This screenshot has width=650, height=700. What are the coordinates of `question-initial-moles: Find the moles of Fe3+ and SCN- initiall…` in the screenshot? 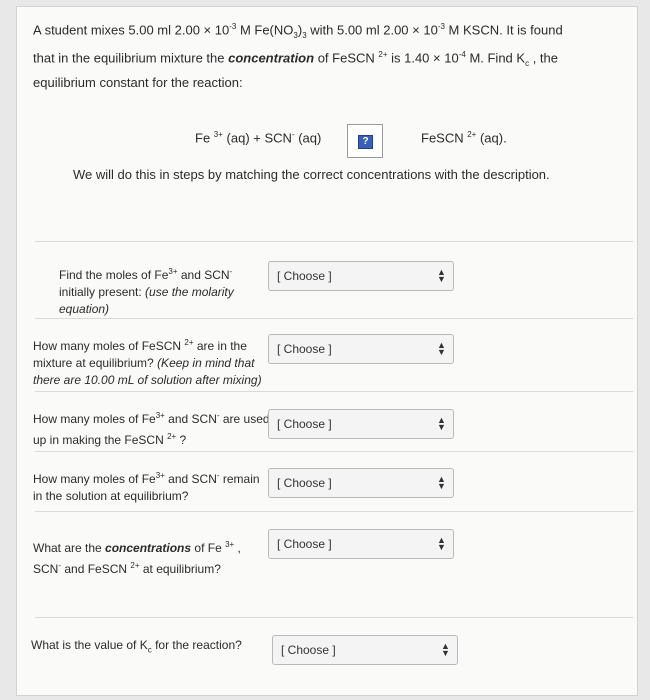 It's located at (146, 291).